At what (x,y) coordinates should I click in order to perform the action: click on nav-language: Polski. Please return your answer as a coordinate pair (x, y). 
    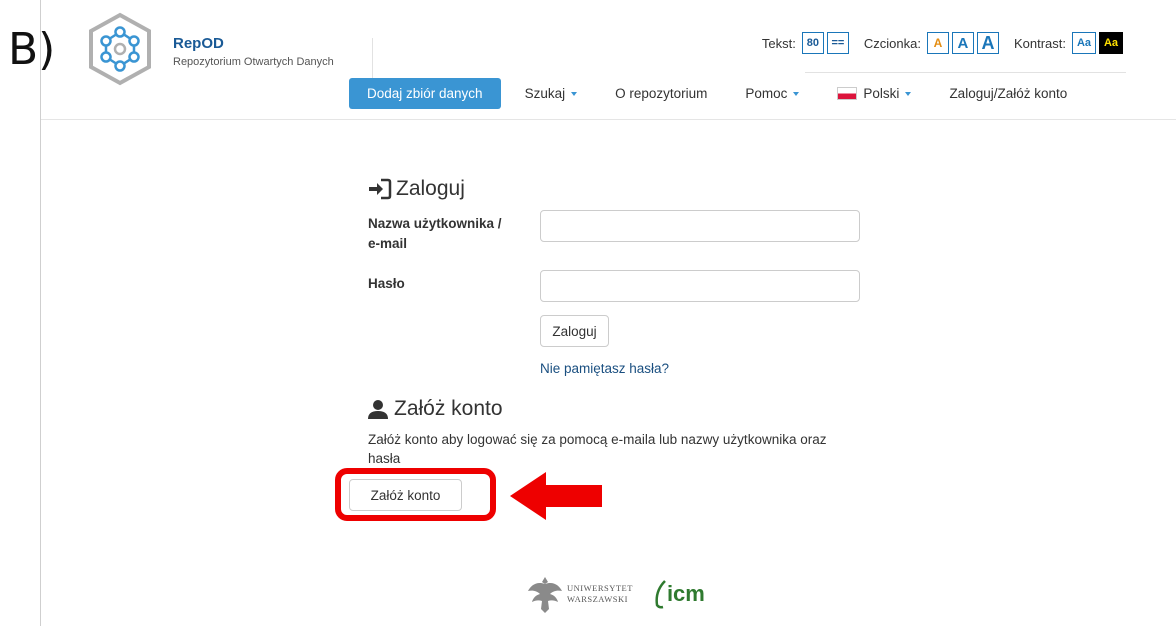
    Looking at the image, I should click on (874, 93).